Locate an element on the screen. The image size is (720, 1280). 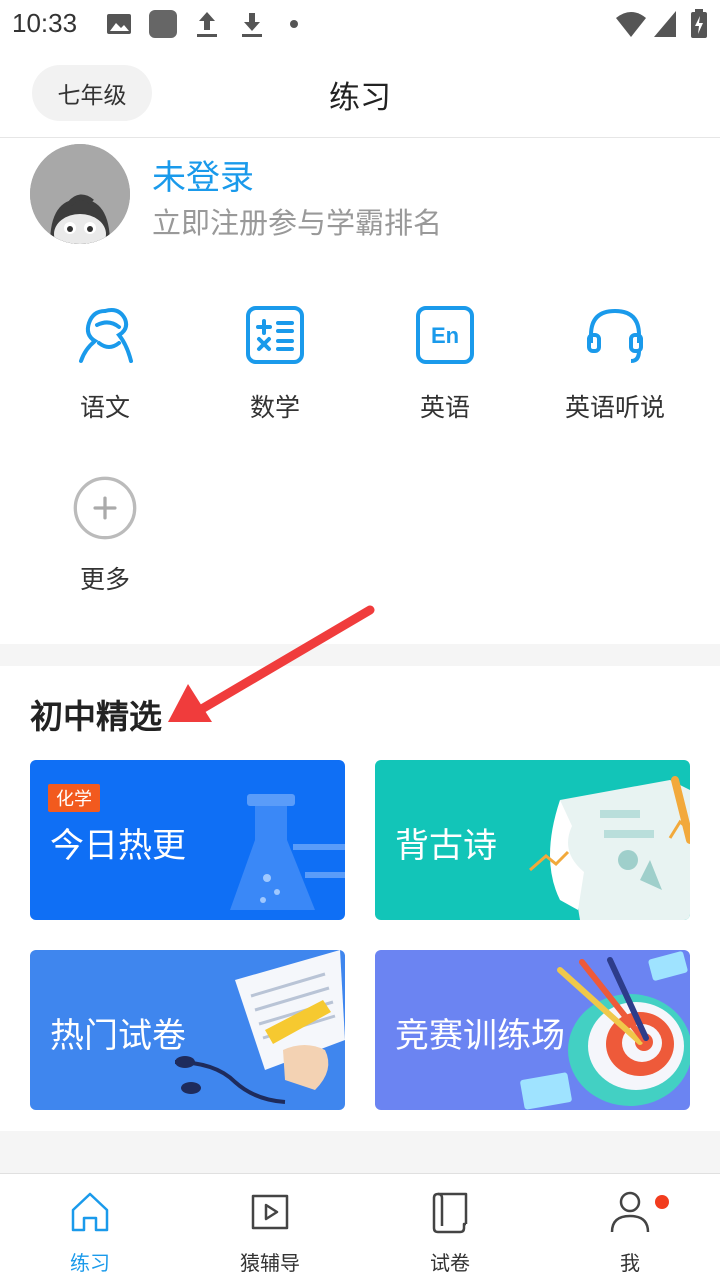
nav-label: 我 is located at coordinates (630, 1263).